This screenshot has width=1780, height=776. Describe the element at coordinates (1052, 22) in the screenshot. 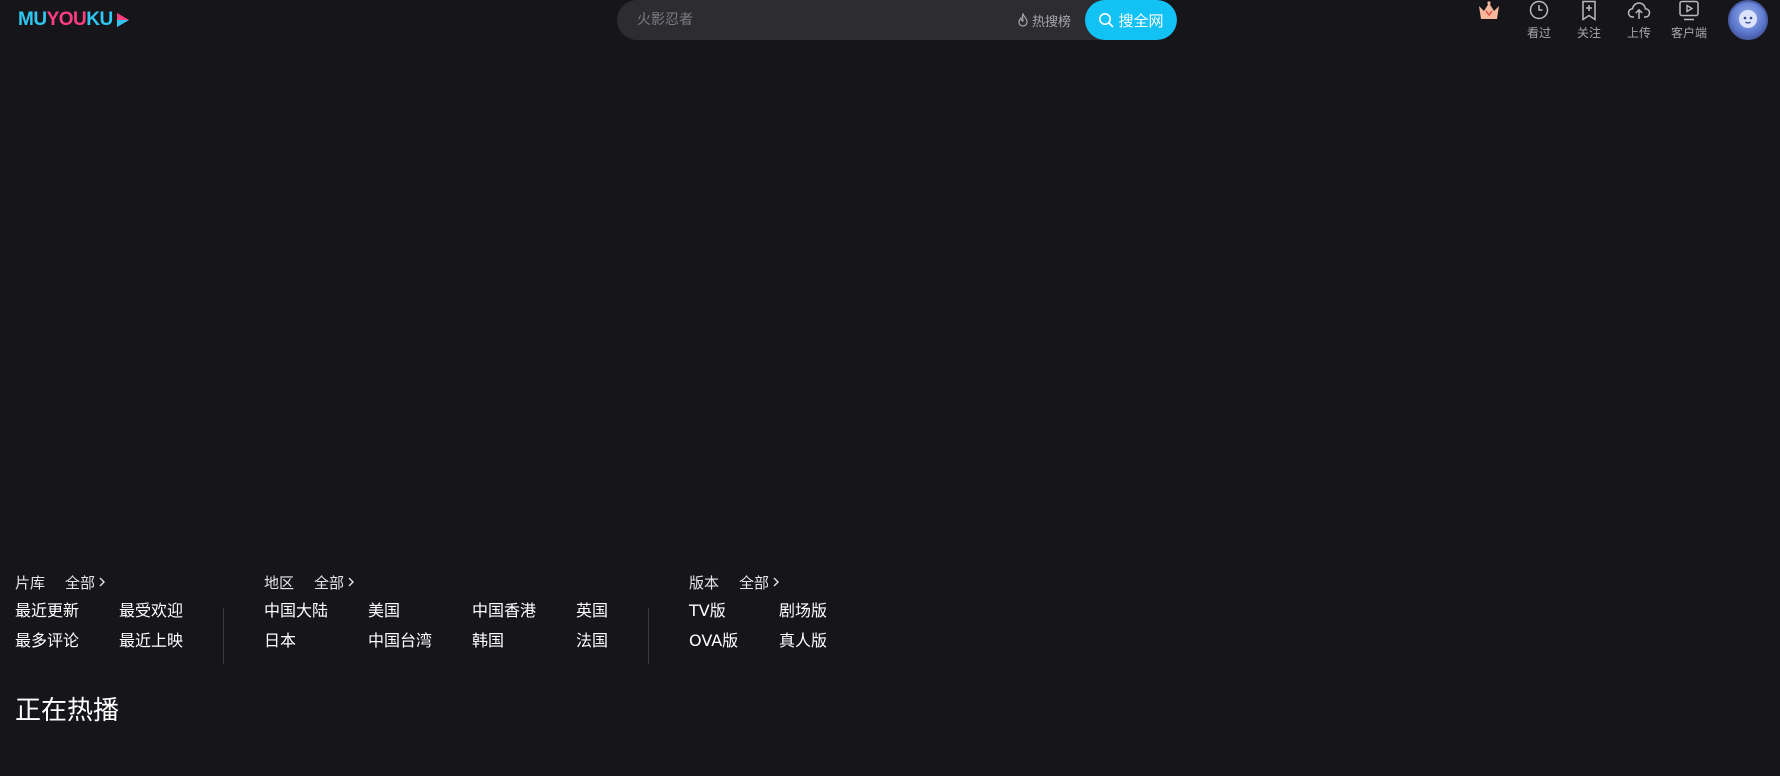

I see `hot-rank-label: 热搜榜` at that location.